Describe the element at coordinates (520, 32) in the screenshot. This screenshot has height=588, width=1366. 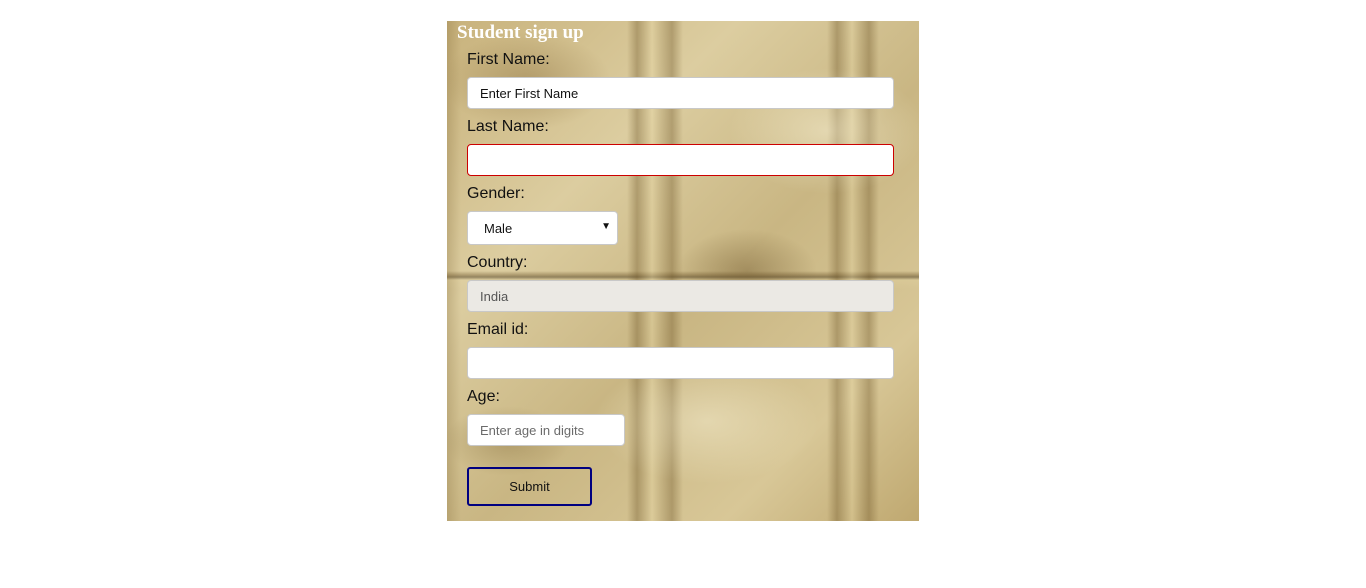
I see `form-title: Student sign up` at that location.